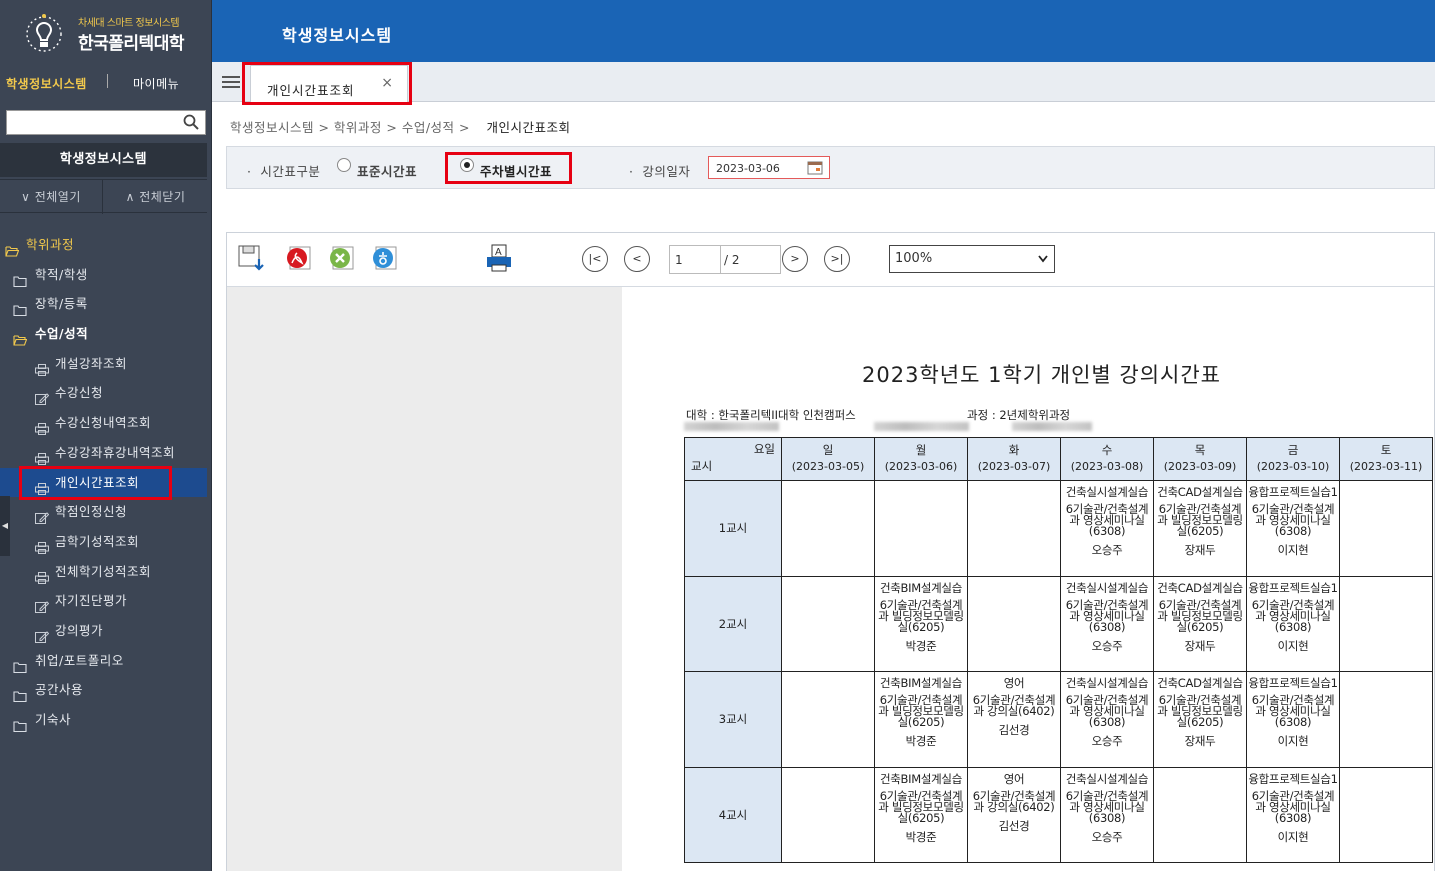 This screenshot has height=871, width=1435. I want to click on sidebar-item: 공간사용, so click(103, 690).